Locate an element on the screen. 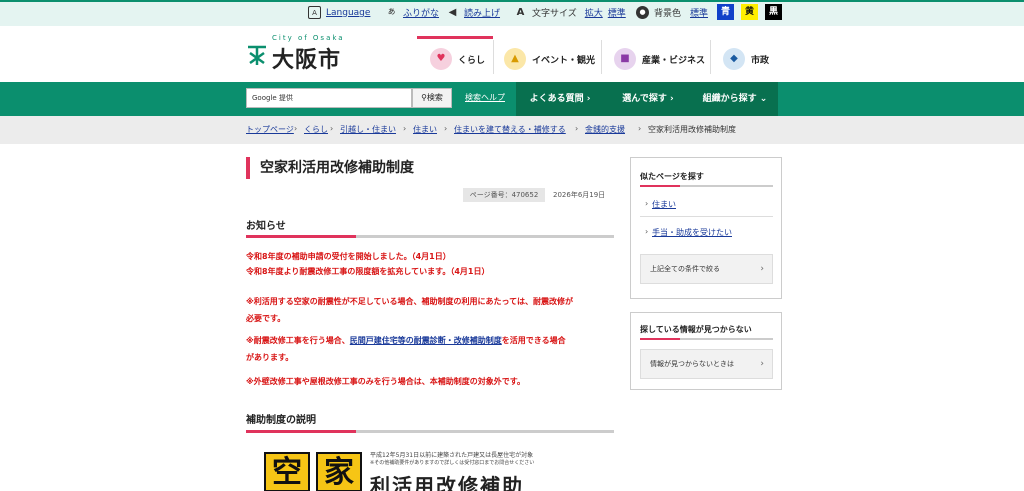 The image size is (1024, 491). update-date: 2026年6月19日 is located at coordinates (579, 195).